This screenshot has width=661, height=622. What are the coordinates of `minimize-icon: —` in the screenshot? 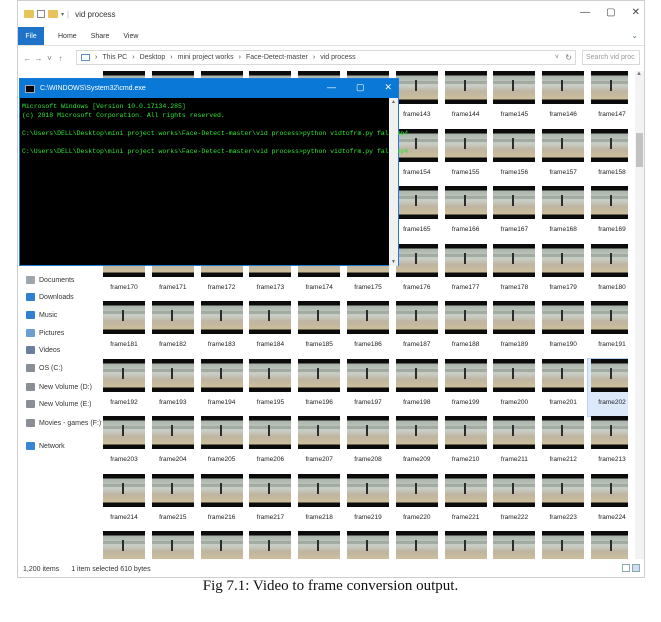 It's located at (585, 12).